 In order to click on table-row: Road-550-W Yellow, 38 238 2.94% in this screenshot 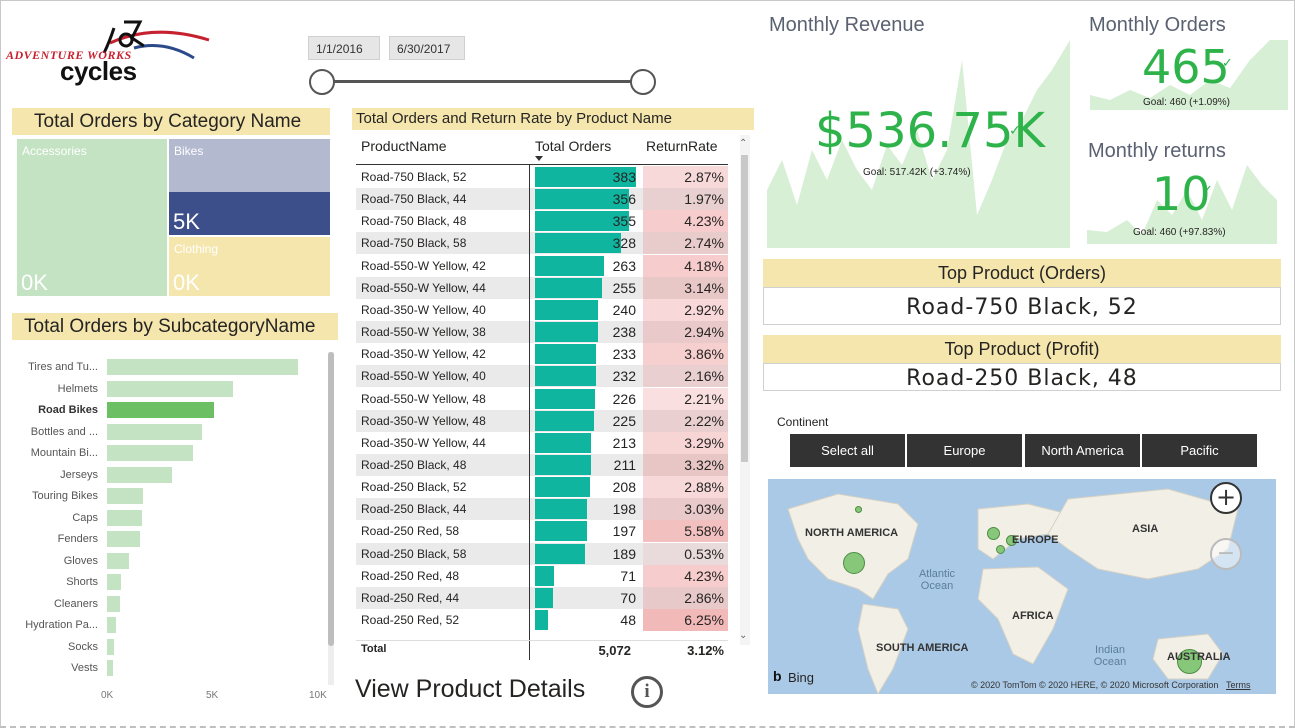, I will do `click(542, 332)`.